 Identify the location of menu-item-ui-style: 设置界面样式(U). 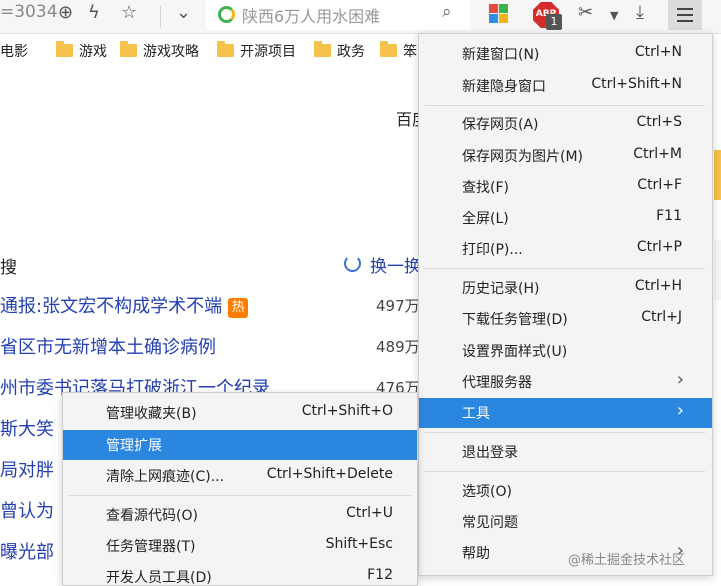
(565, 351).